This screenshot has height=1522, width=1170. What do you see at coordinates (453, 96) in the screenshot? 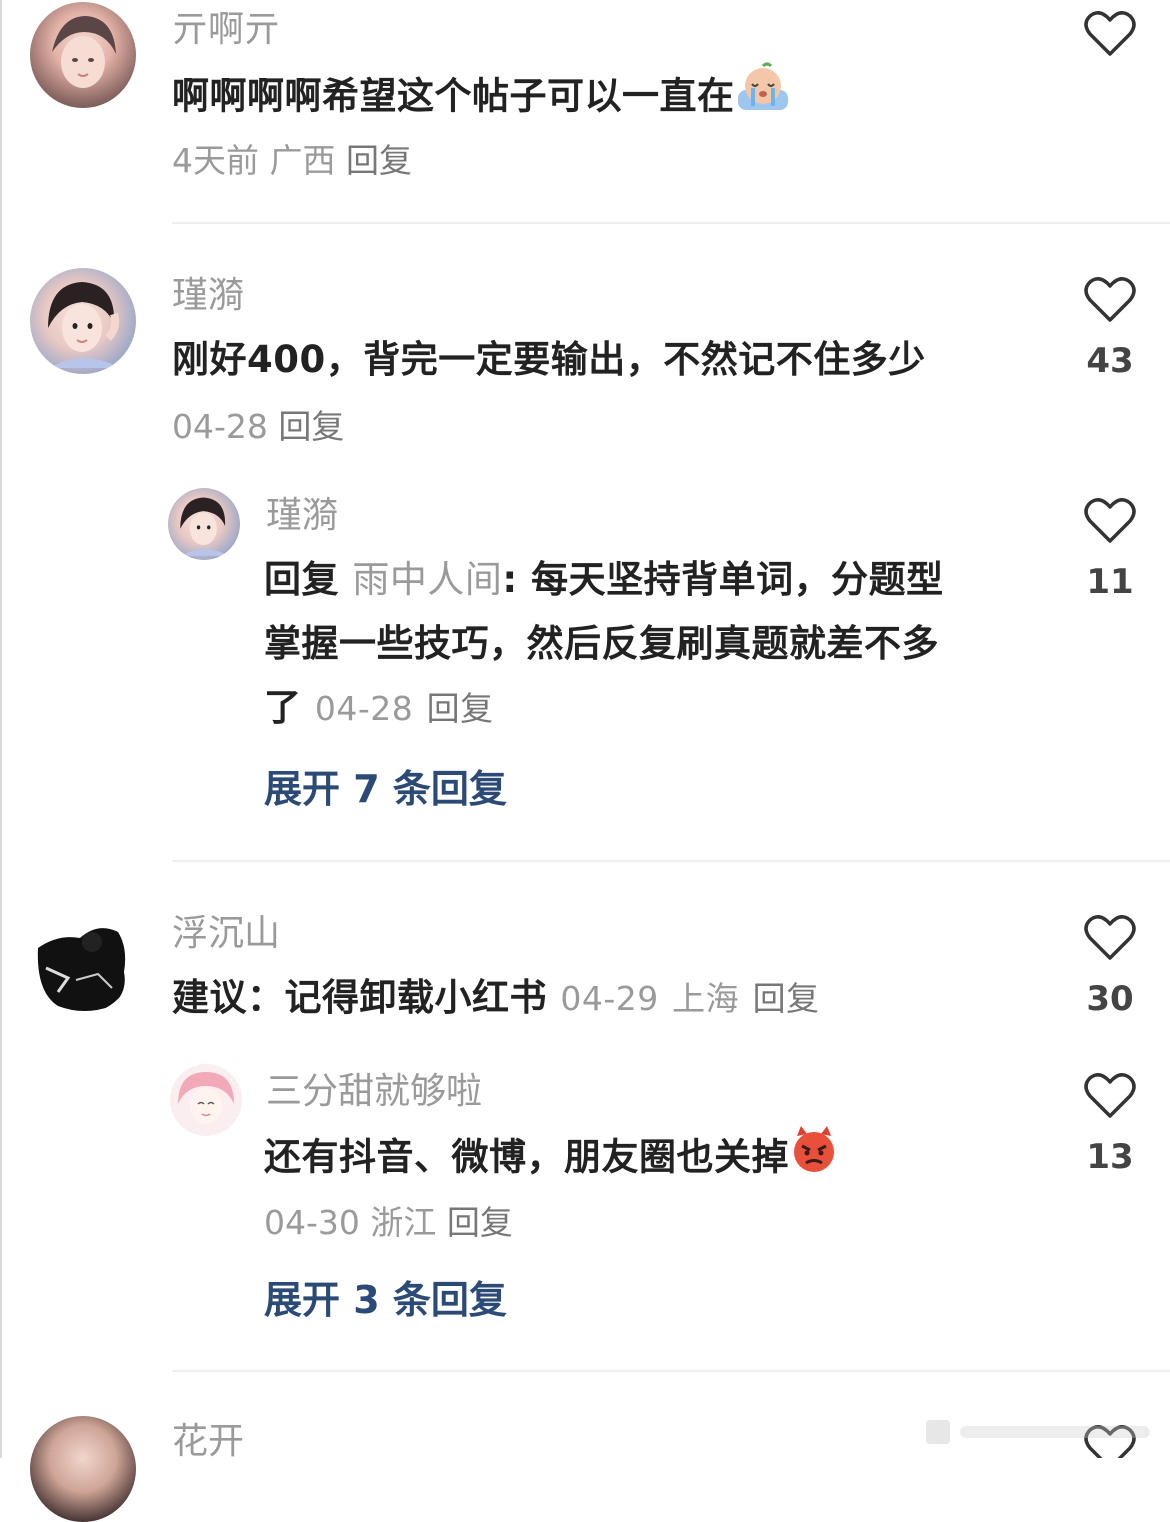
I see `comment-text-body: 啊啊啊啊希望这个帖子可以一直在` at bounding box center [453, 96].